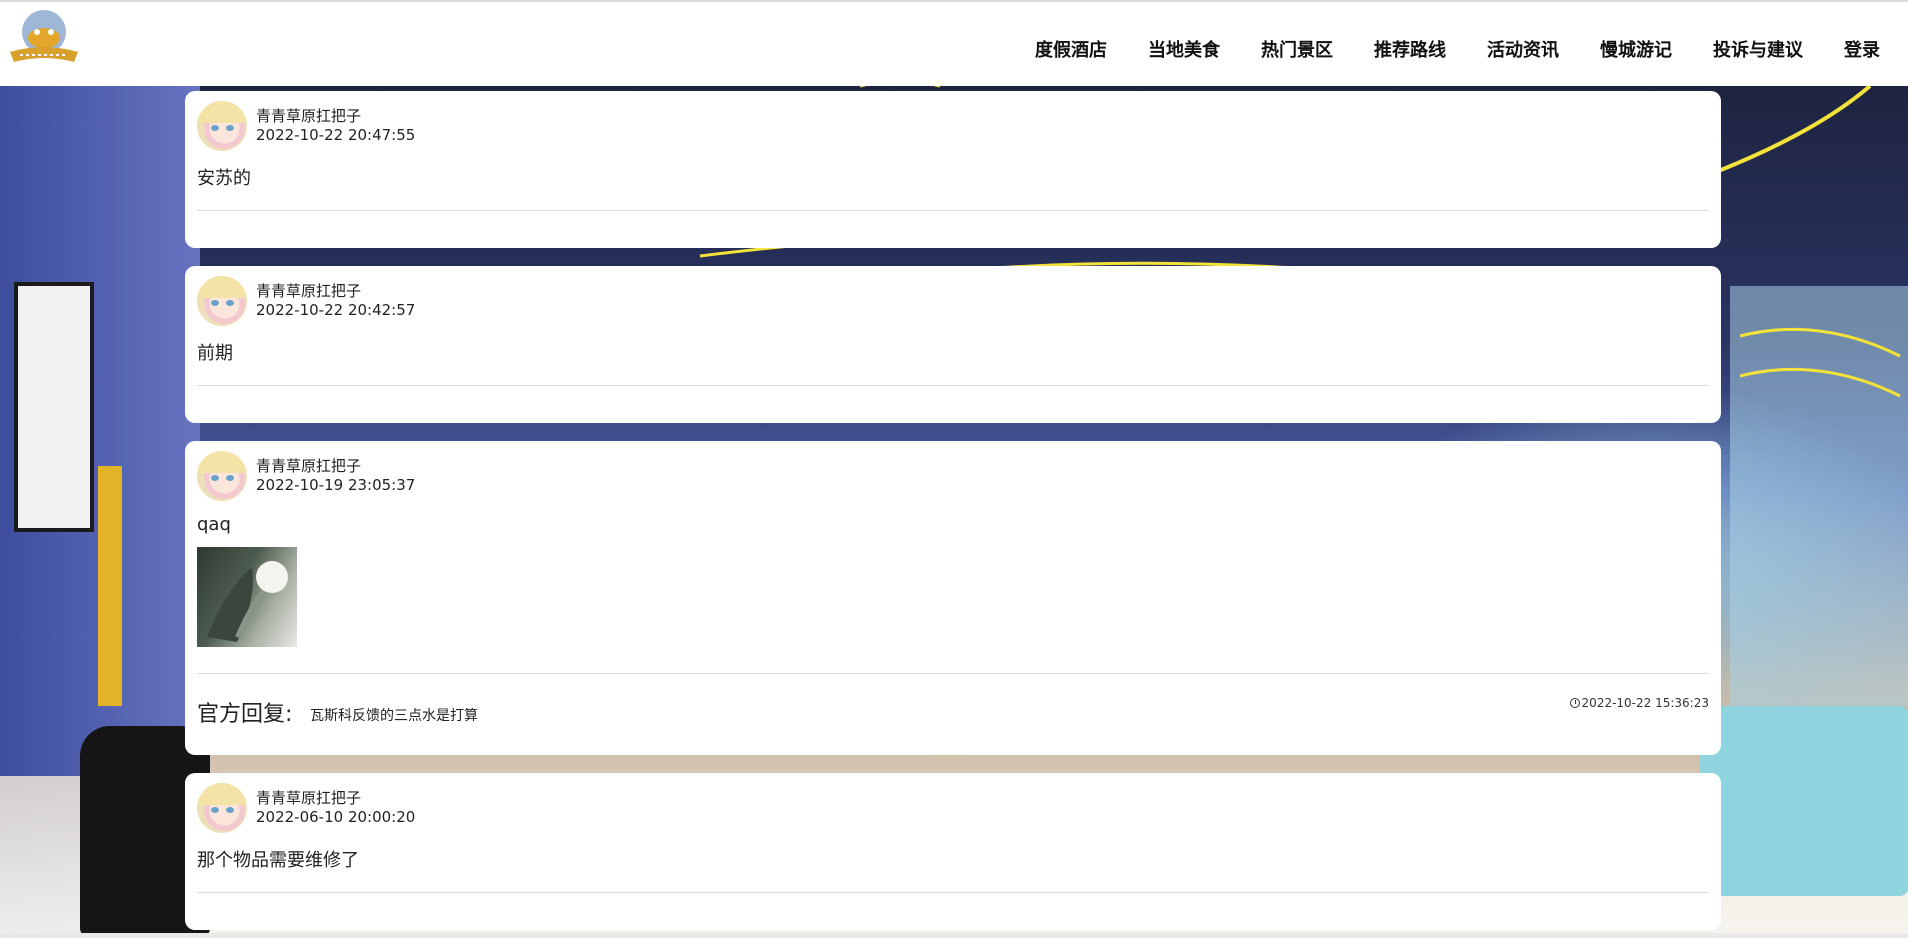 The image size is (1908, 938). What do you see at coordinates (954, 43) in the screenshot?
I see `top-navigation-bar: 度假酒店 当地美食 热门景区 推荐路线 活动资讯 慢城游记 投诉与建议 登录` at bounding box center [954, 43].